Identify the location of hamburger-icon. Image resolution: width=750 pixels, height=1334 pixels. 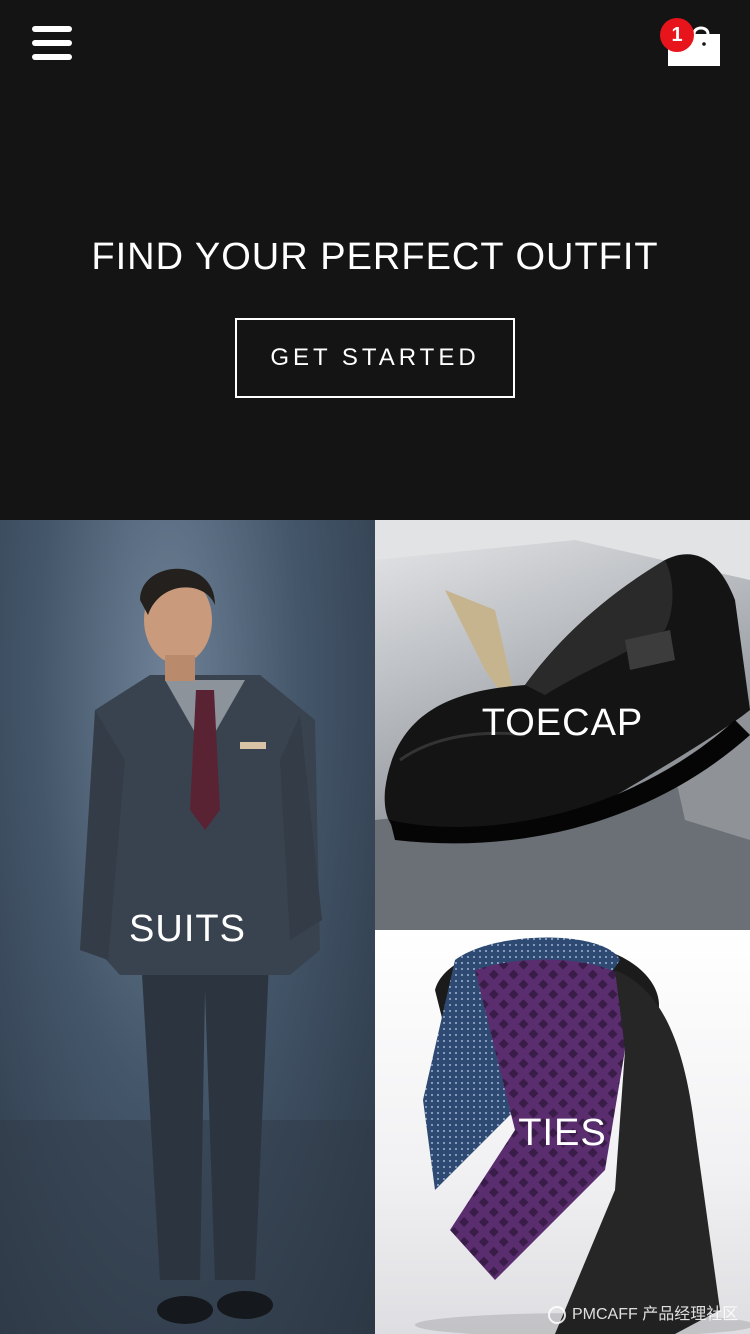
(52, 29).